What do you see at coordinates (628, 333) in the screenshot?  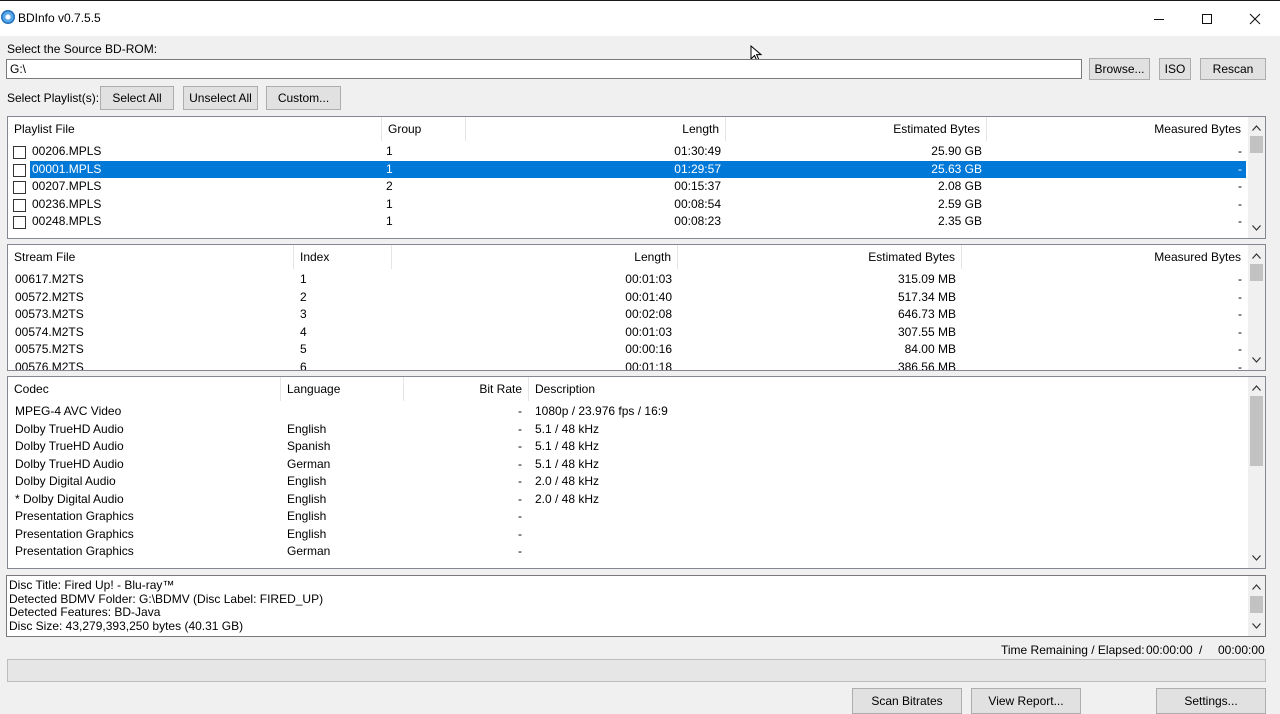 I see `stream-row: 00574.M2TS 4 00:01:03 307.55 MB -` at bounding box center [628, 333].